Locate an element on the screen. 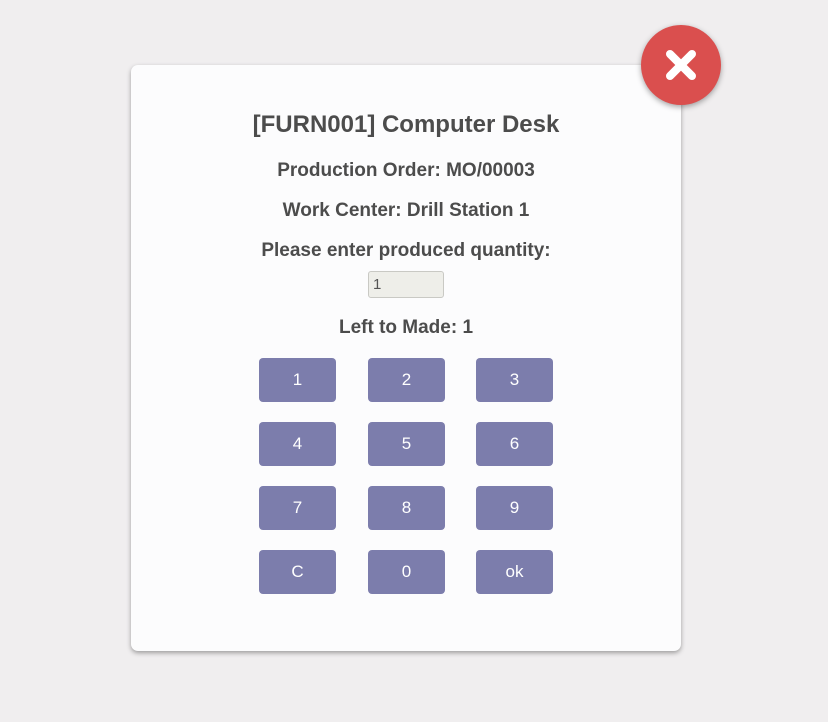  close-button is located at coordinates (681, 65).